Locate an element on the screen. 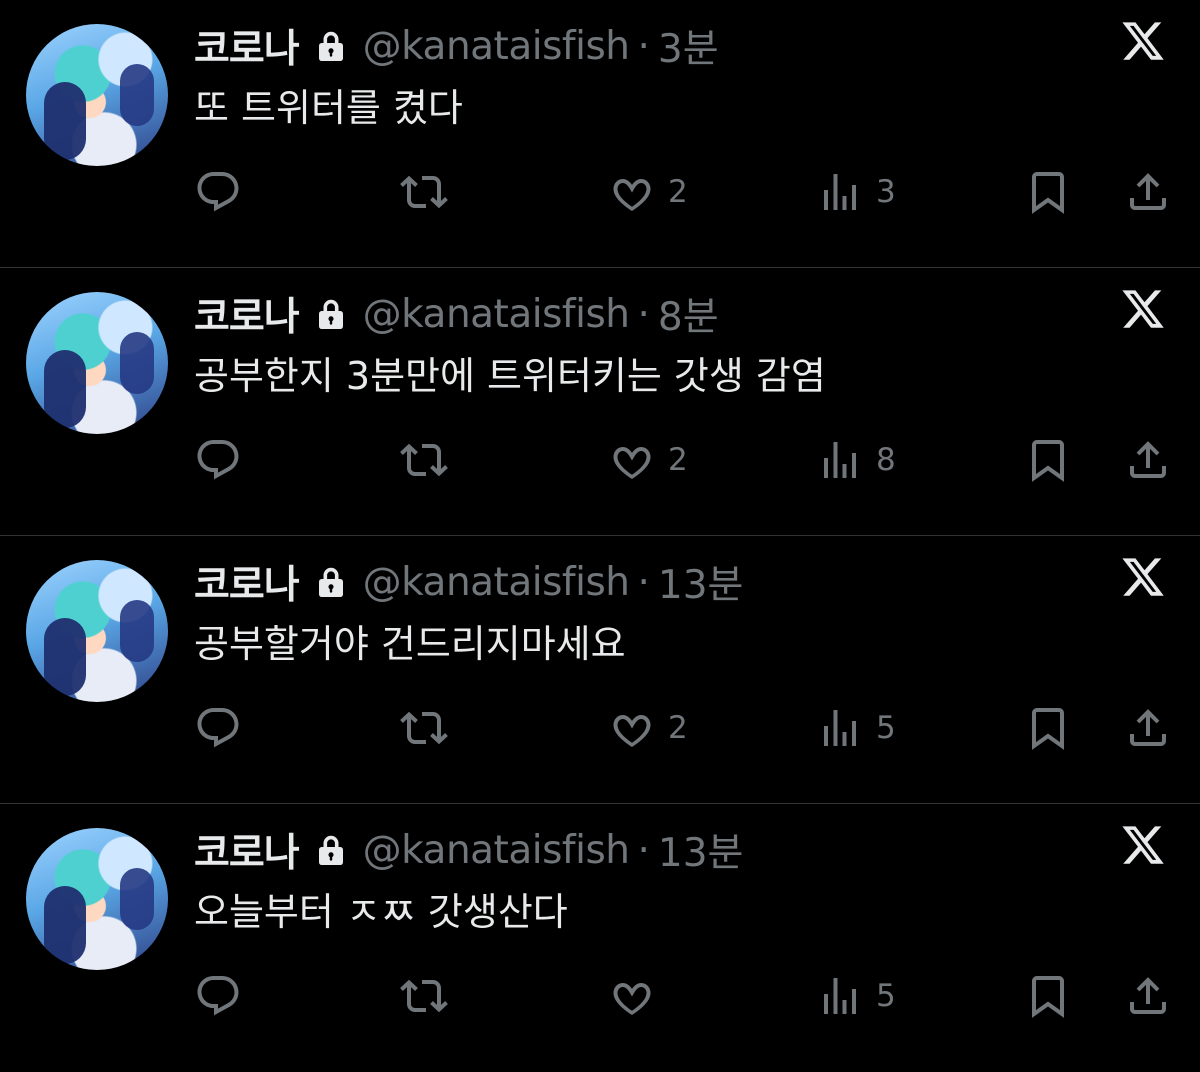 This screenshot has width=1200, height=1072. tweet-text: 공부한지 3분만에 트위터키는 갓생 감염 is located at coordinates (510, 376).